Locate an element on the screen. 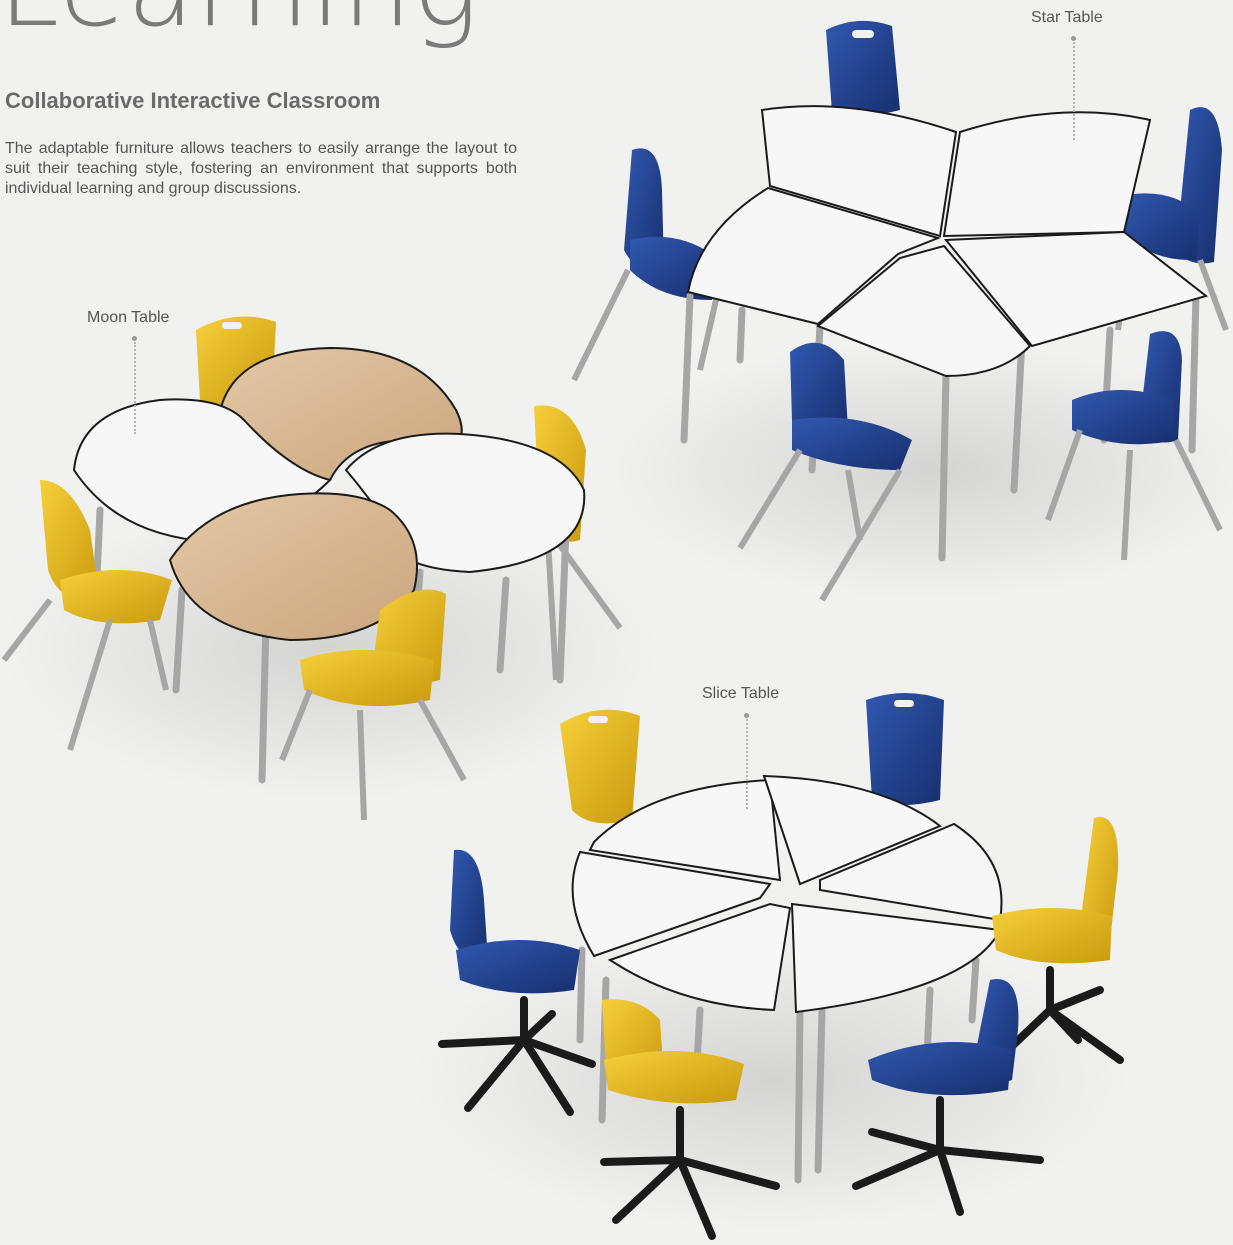 The height and width of the screenshot is (1245, 1233). slice-chair-back-right is located at coordinates (905, 749).